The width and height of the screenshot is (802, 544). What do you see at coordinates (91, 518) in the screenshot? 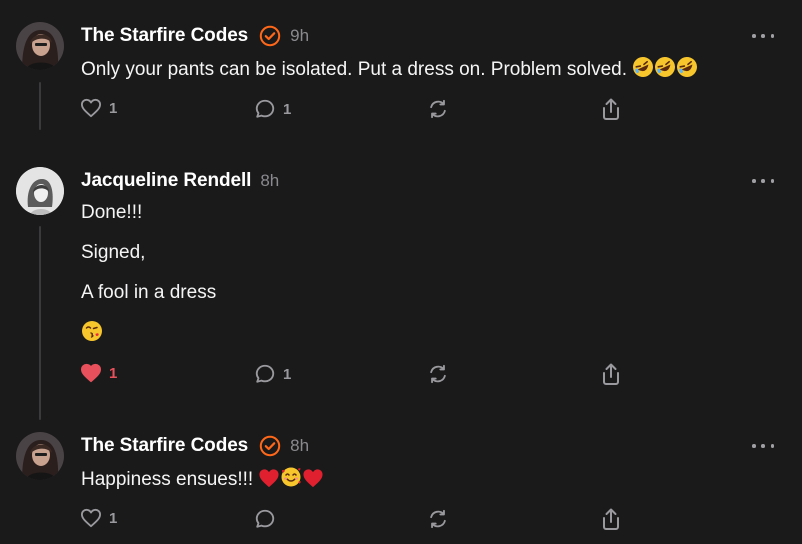
I see `heart-icon` at bounding box center [91, 518].